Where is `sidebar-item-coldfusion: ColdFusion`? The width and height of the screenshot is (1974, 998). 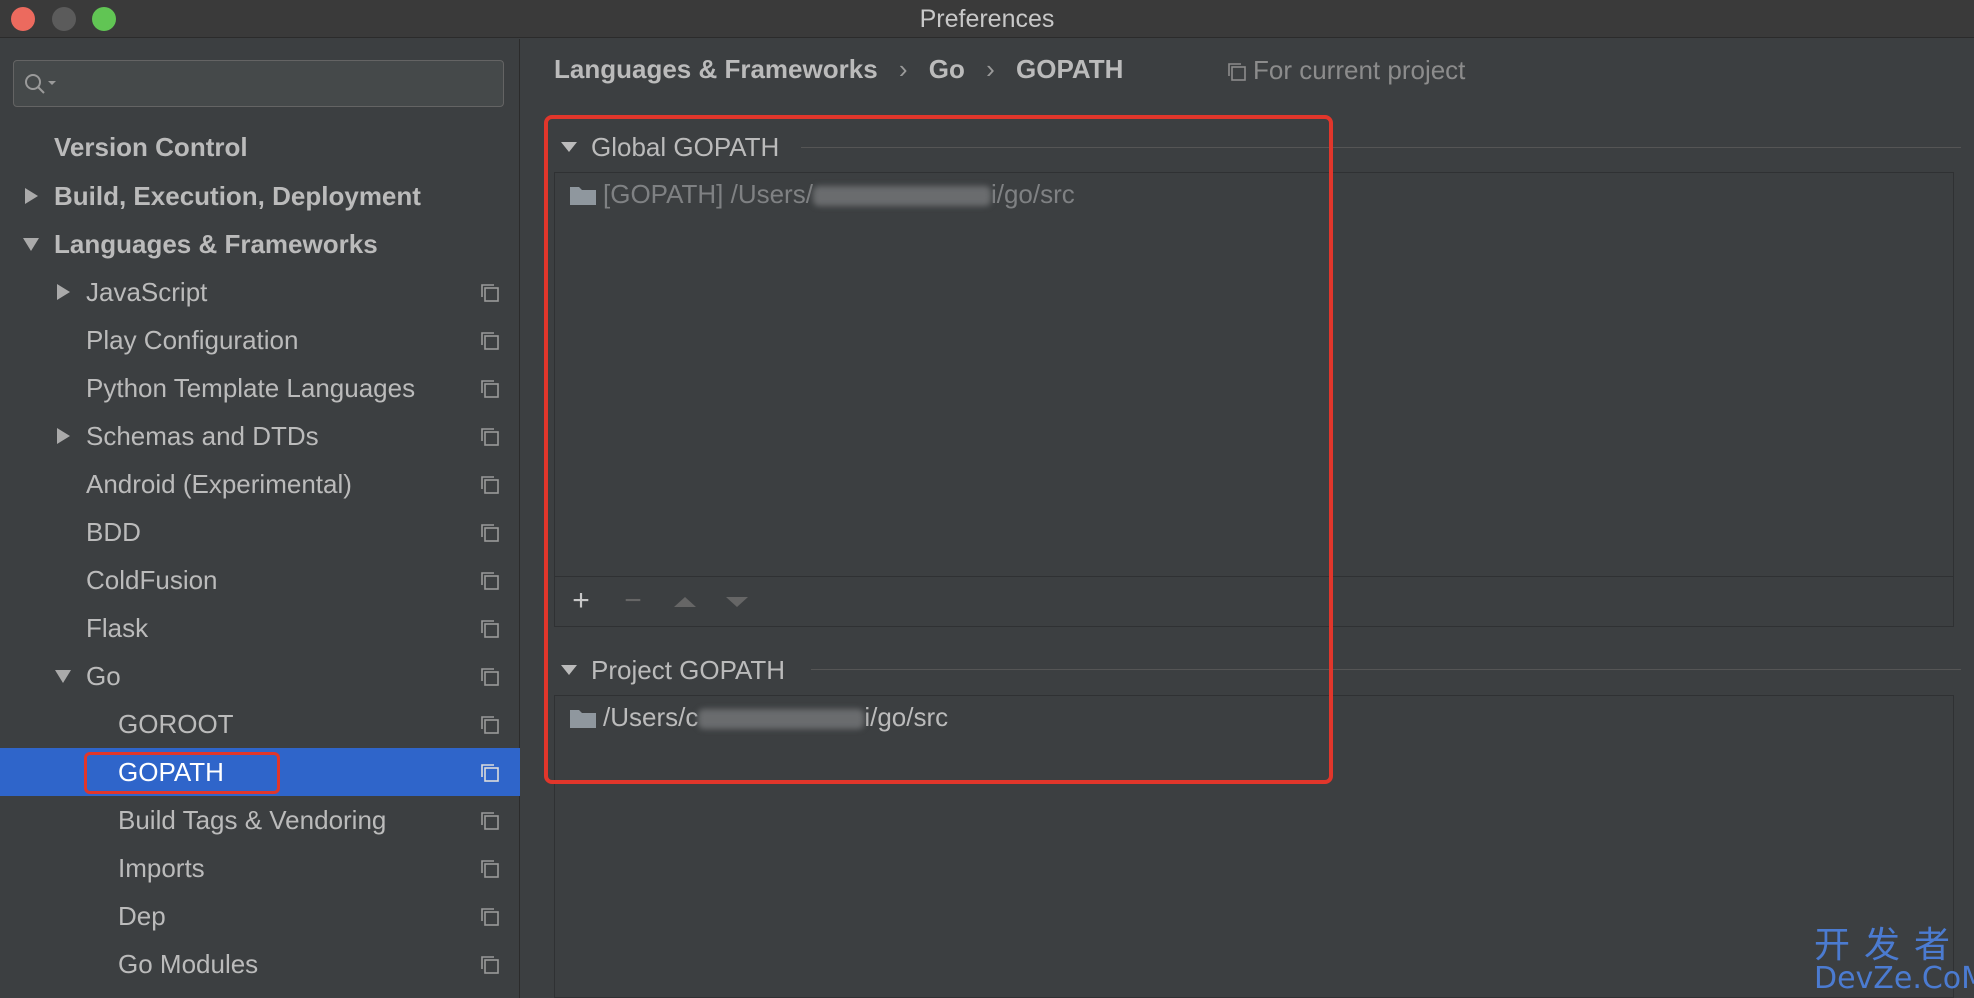 sidebar-item-coldfusion: ColdFusion is located at coordinates (260, 580).